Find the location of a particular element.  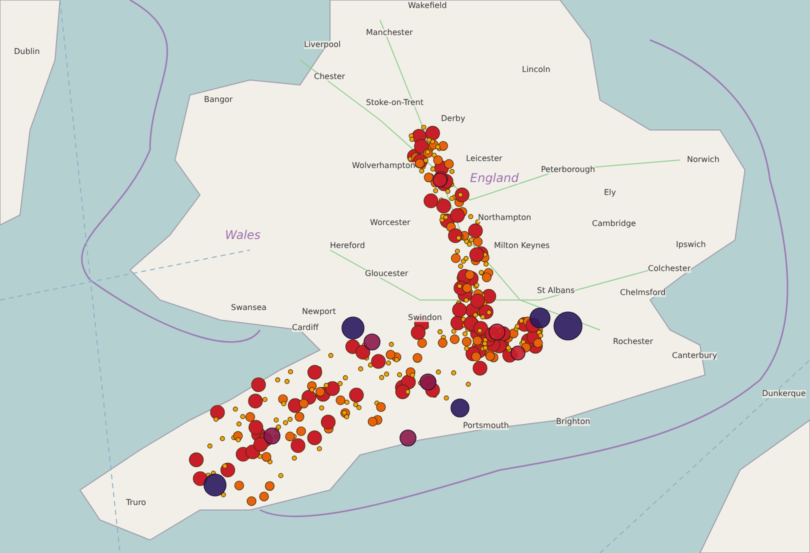

place-label: Northampton is located at coordinates (505, 218).